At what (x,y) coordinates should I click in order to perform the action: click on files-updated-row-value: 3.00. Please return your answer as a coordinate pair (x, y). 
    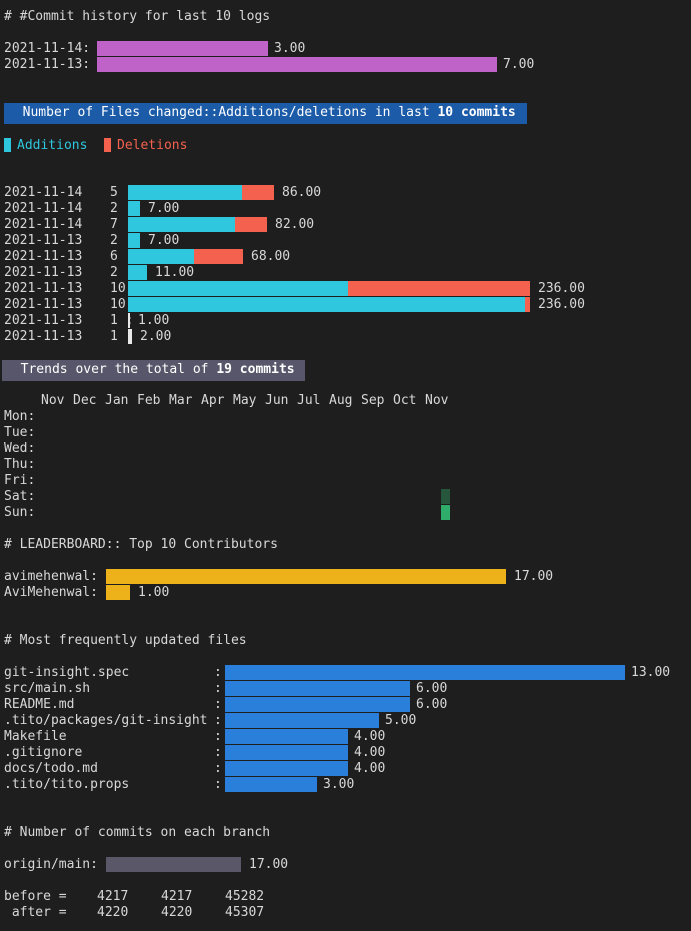
    Looking at the image, I should click on (339, 784).